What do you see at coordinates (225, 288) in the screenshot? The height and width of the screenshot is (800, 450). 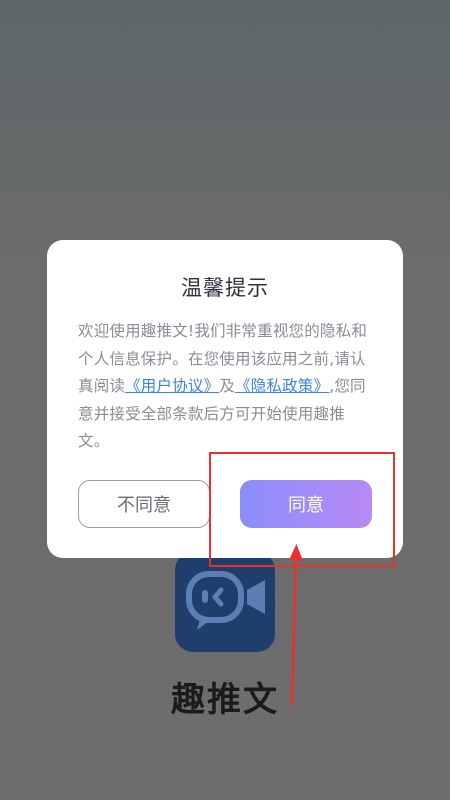 I see `dialog-title: 温馨提示` at bounding box center [225, 288].